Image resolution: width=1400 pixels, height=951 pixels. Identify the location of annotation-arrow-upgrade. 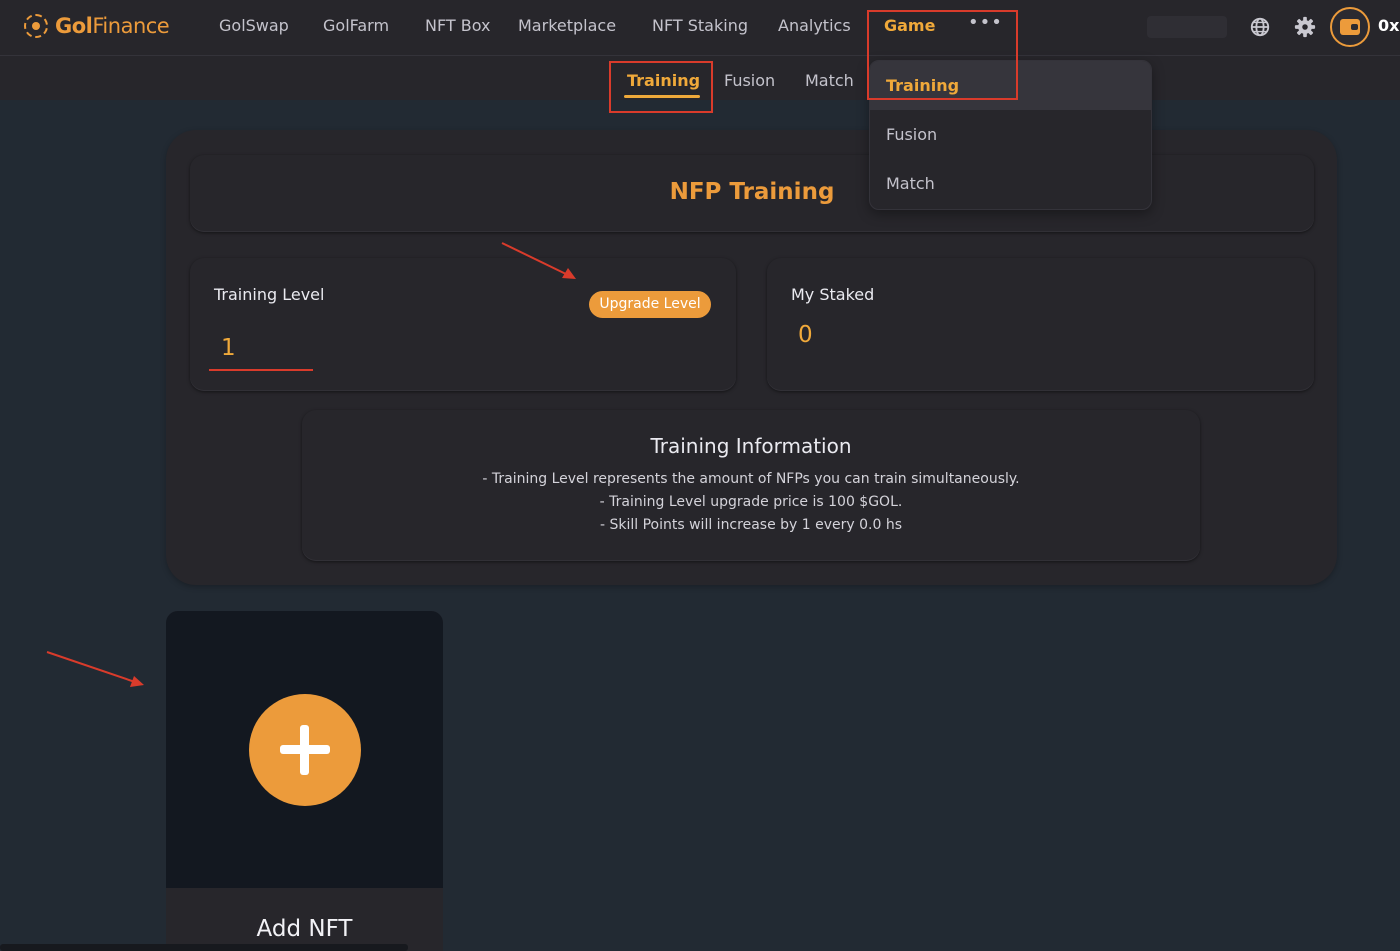
(538, 260).